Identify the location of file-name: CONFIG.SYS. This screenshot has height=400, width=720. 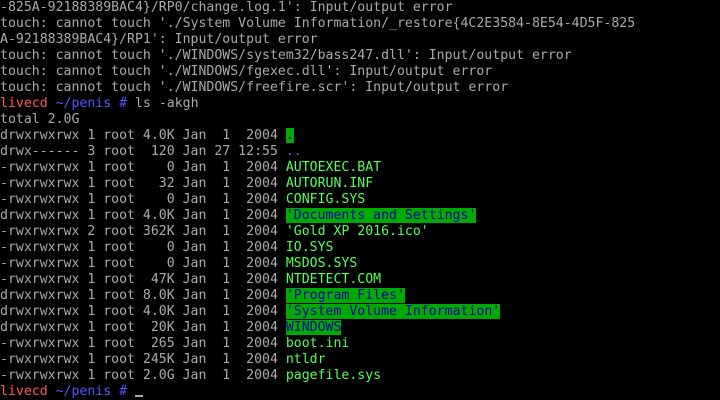
(325, 199).